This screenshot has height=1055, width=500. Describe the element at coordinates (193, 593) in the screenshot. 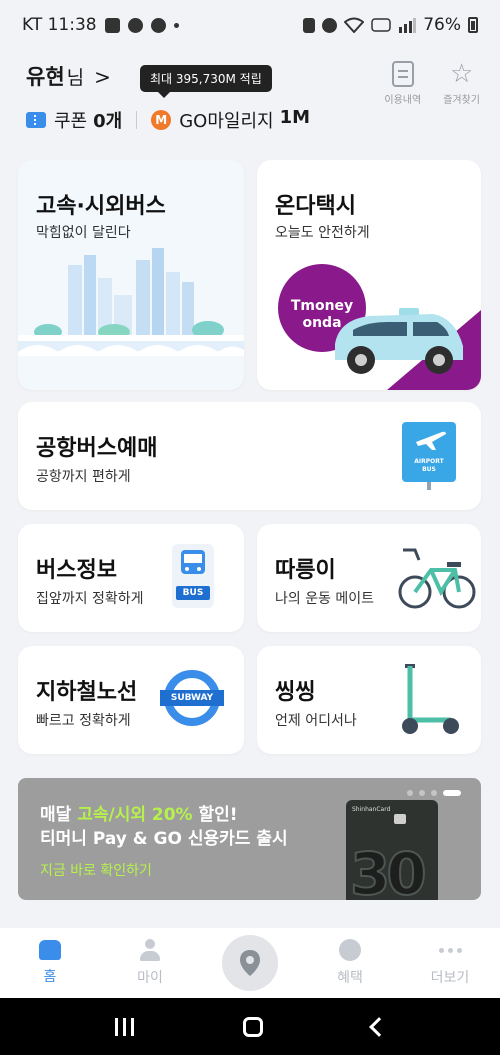

I see `bus-badge: BUS` at that location.